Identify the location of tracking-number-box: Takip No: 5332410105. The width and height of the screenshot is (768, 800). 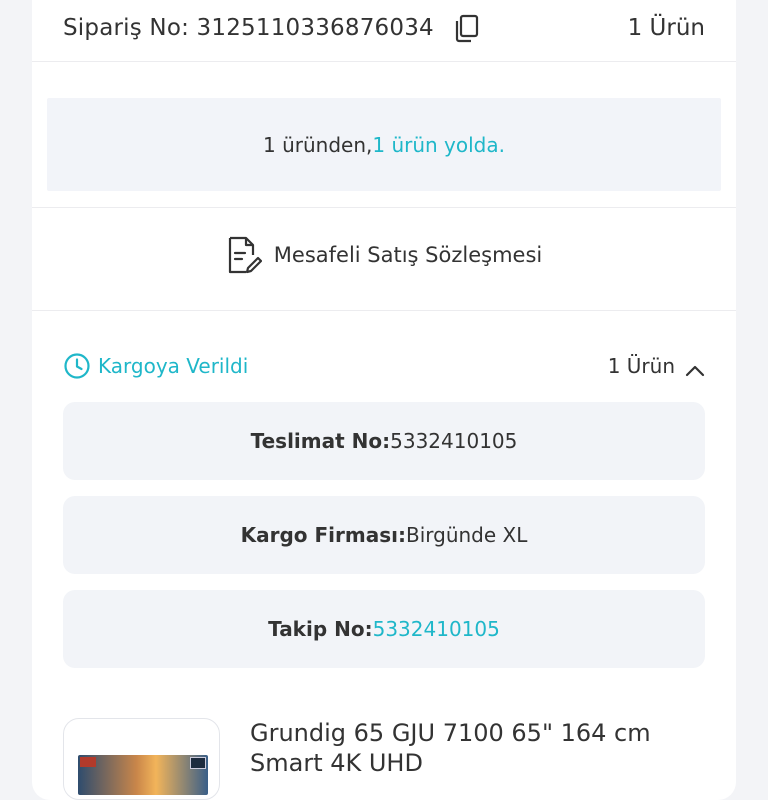
(384, 629).